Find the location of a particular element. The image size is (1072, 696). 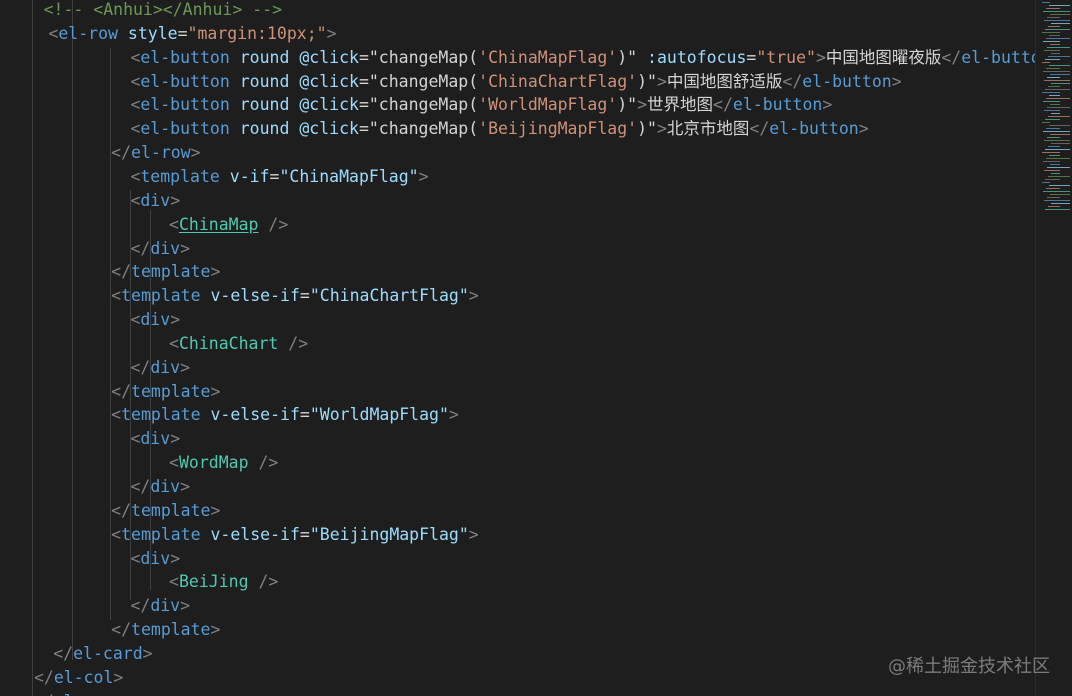

code-line: <template v-else-if="WorldMapFlag"> is located at coordinates (285, 415).